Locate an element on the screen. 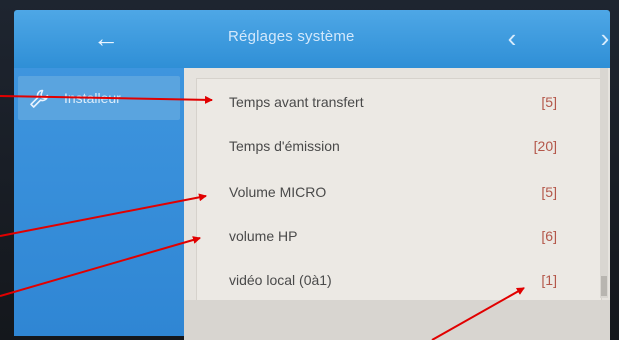 The image size is (619, 340). page-title: Réglages système is located at coordinates (291, 36).